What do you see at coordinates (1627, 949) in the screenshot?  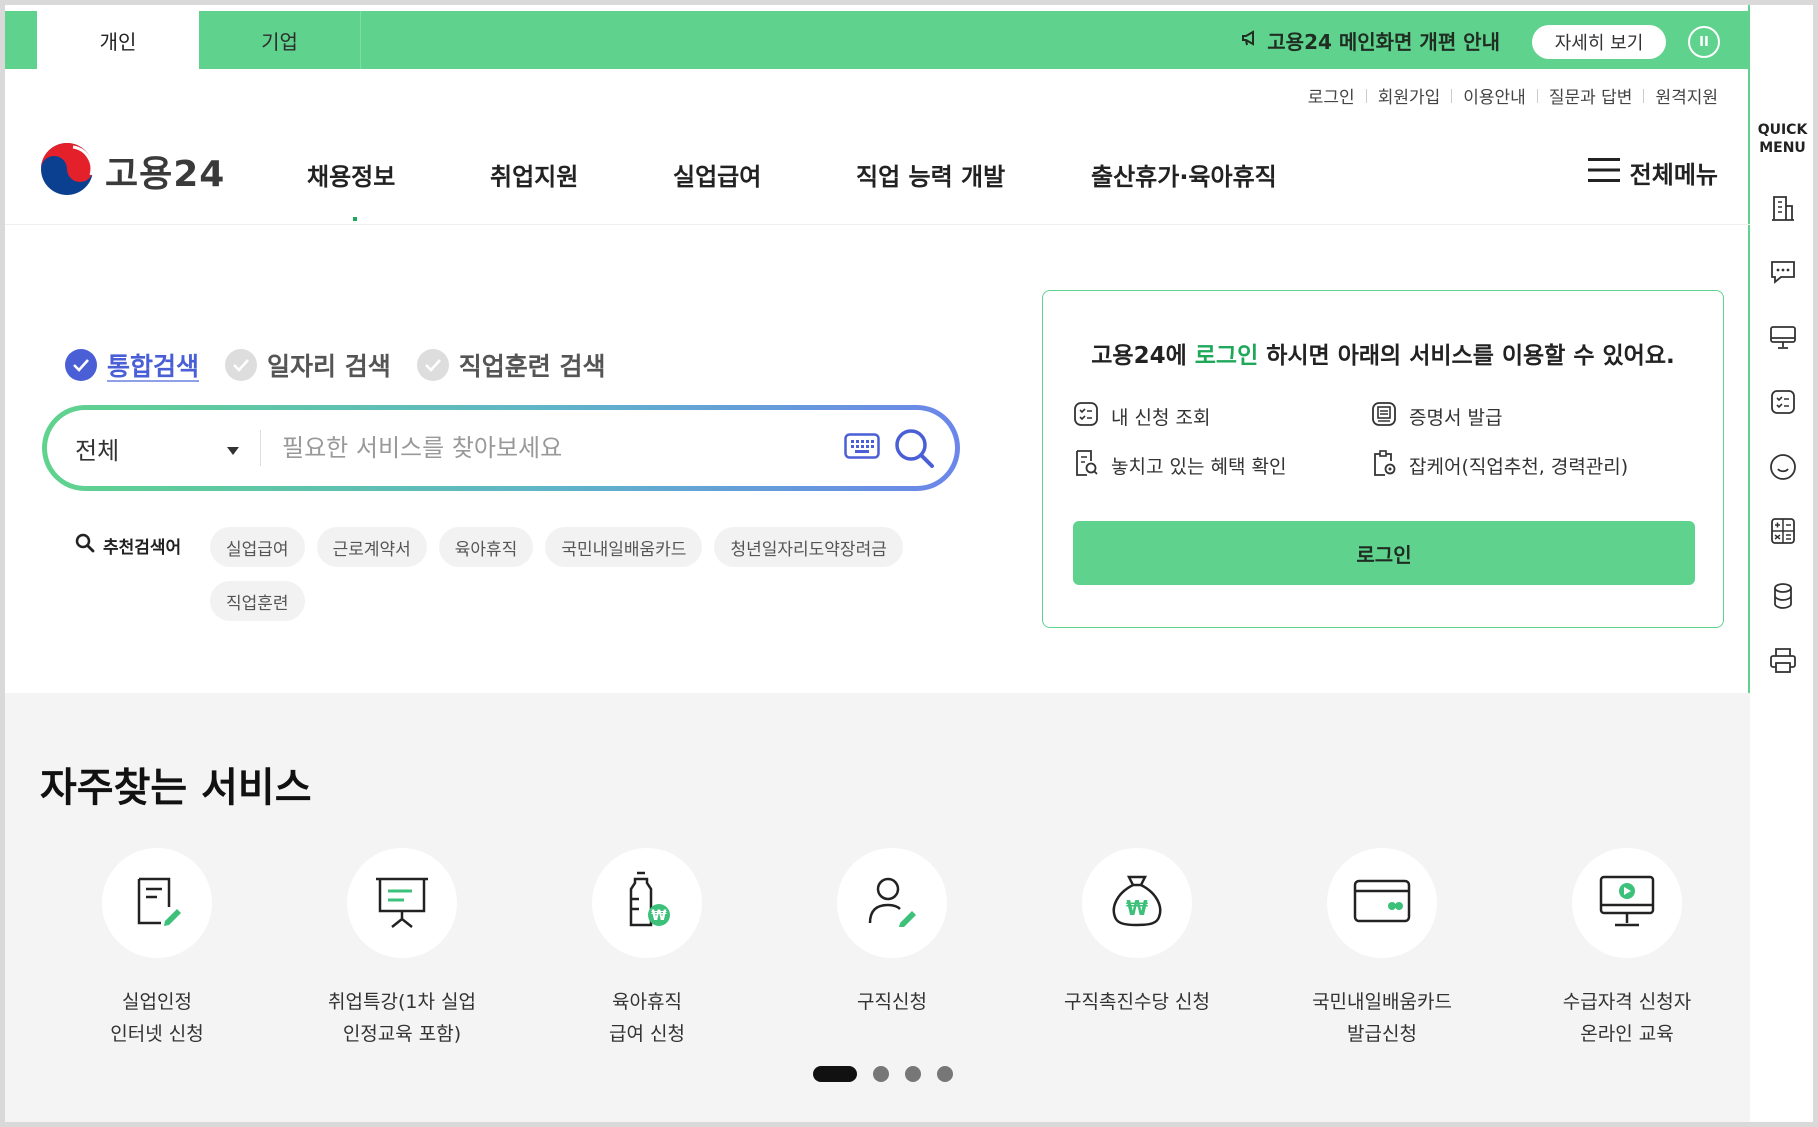 I see `service-item-online-education: 수급자격 신청자 온라인 교육` at bounding box center [1627, 949].